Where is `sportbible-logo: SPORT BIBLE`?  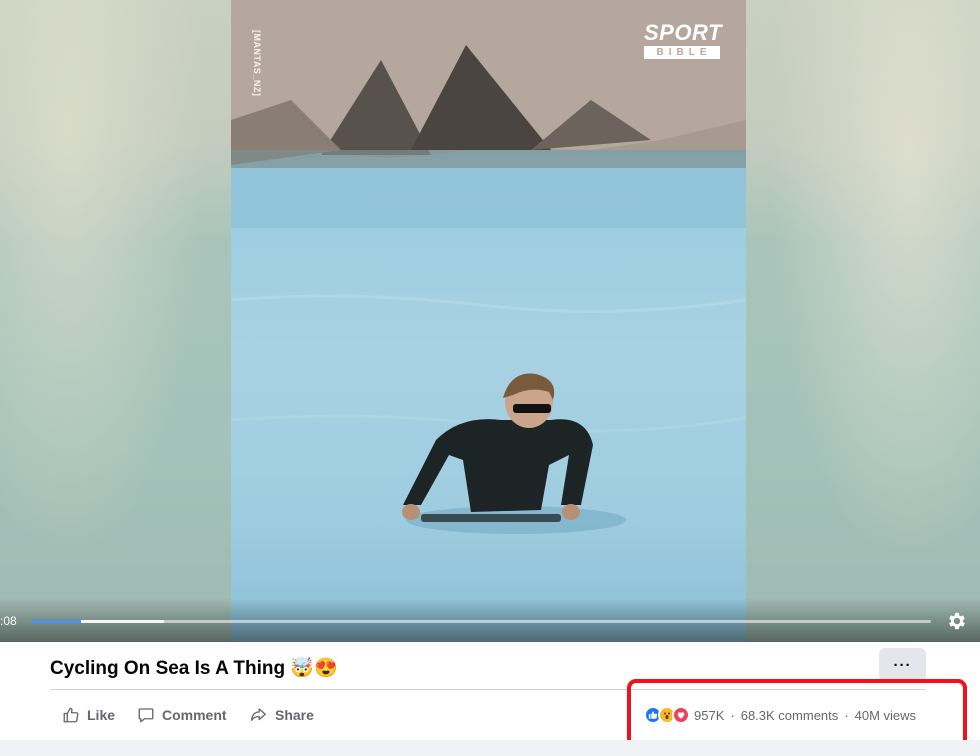
sportbible-logo: SPORT BIBLE is located at coordinates (683, 39).